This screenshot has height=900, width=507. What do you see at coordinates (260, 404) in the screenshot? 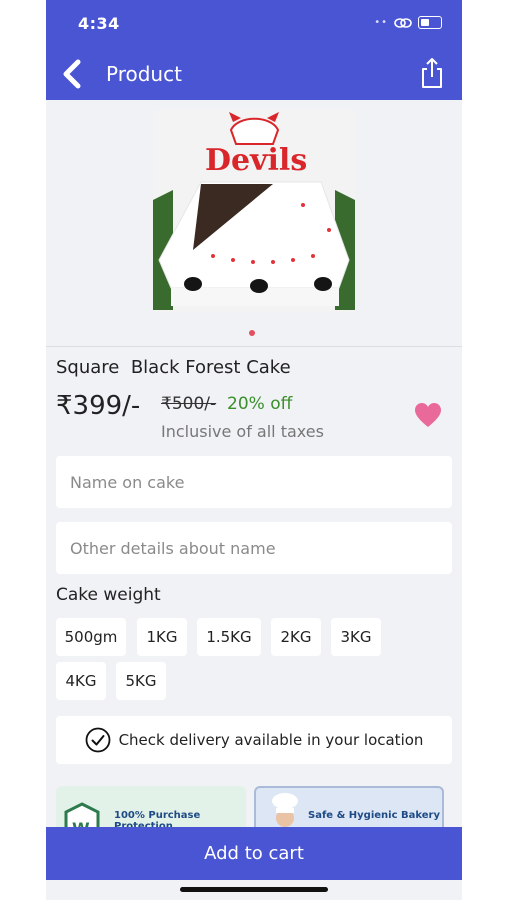
I see `discount-label: 20% off` at bounding box center [260, 404].